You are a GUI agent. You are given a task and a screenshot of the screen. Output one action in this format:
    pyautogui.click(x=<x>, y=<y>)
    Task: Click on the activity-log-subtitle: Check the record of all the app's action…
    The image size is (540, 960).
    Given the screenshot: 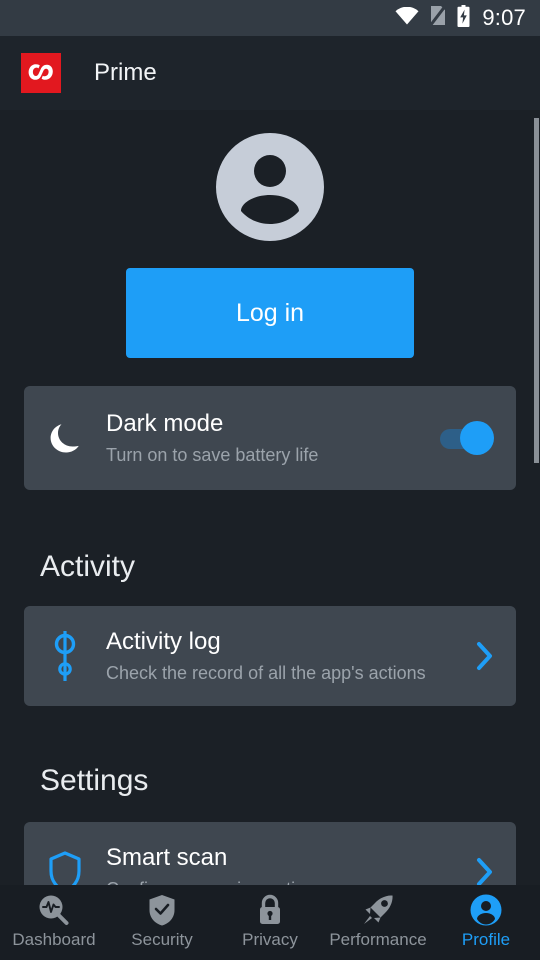 What is the action you would take?
    pyautogui.click(x=266, y=672)
    